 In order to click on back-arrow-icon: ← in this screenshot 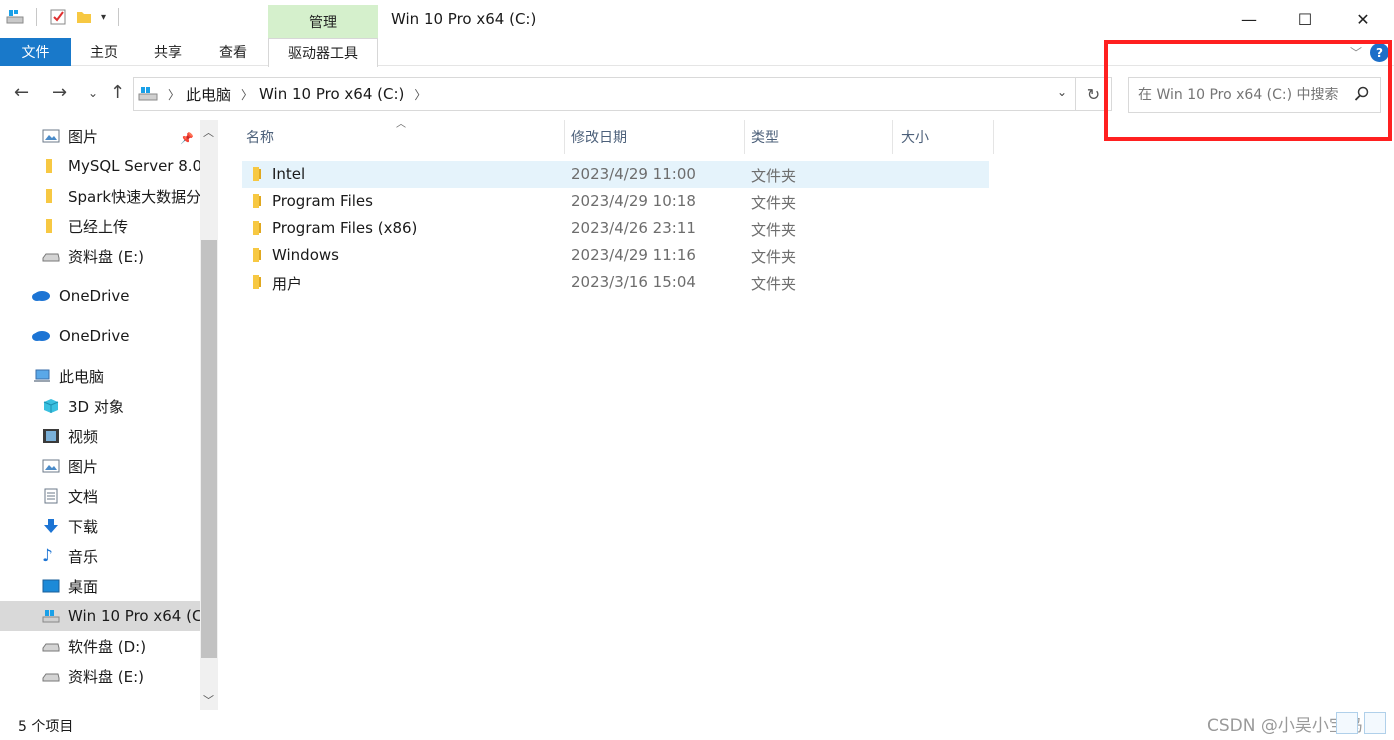, I will do `click(21, 92)`.